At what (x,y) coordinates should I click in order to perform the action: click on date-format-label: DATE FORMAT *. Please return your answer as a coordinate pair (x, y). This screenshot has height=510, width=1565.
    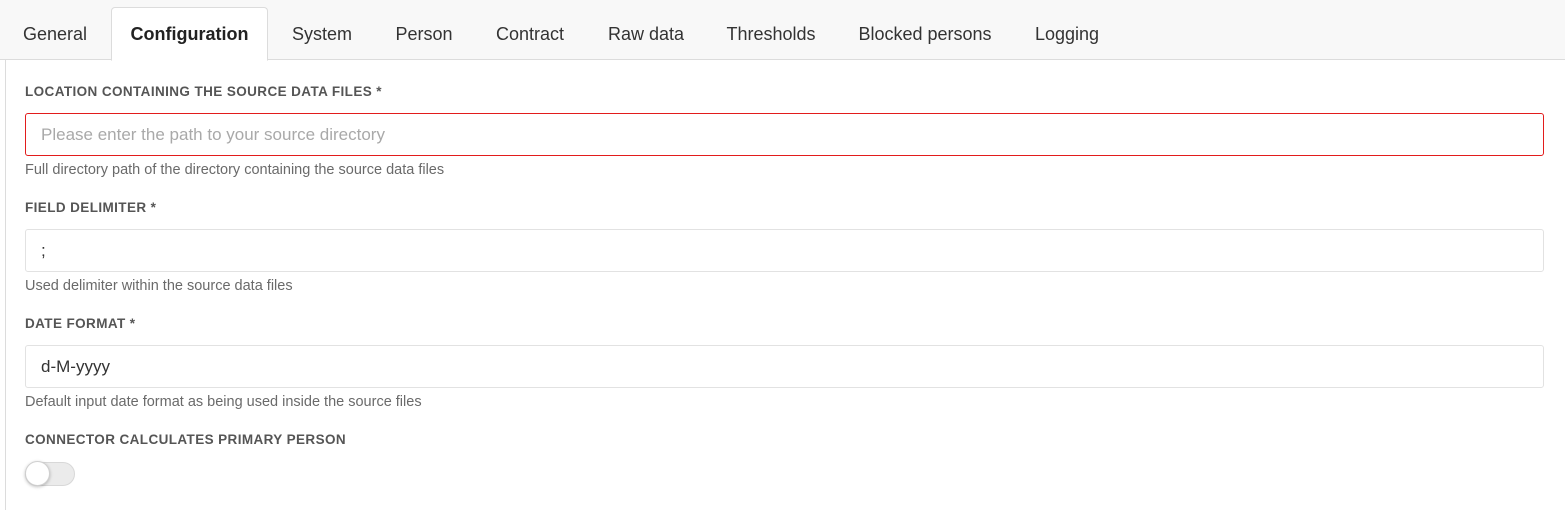
    Looking at the image, I should click on (80, 323).